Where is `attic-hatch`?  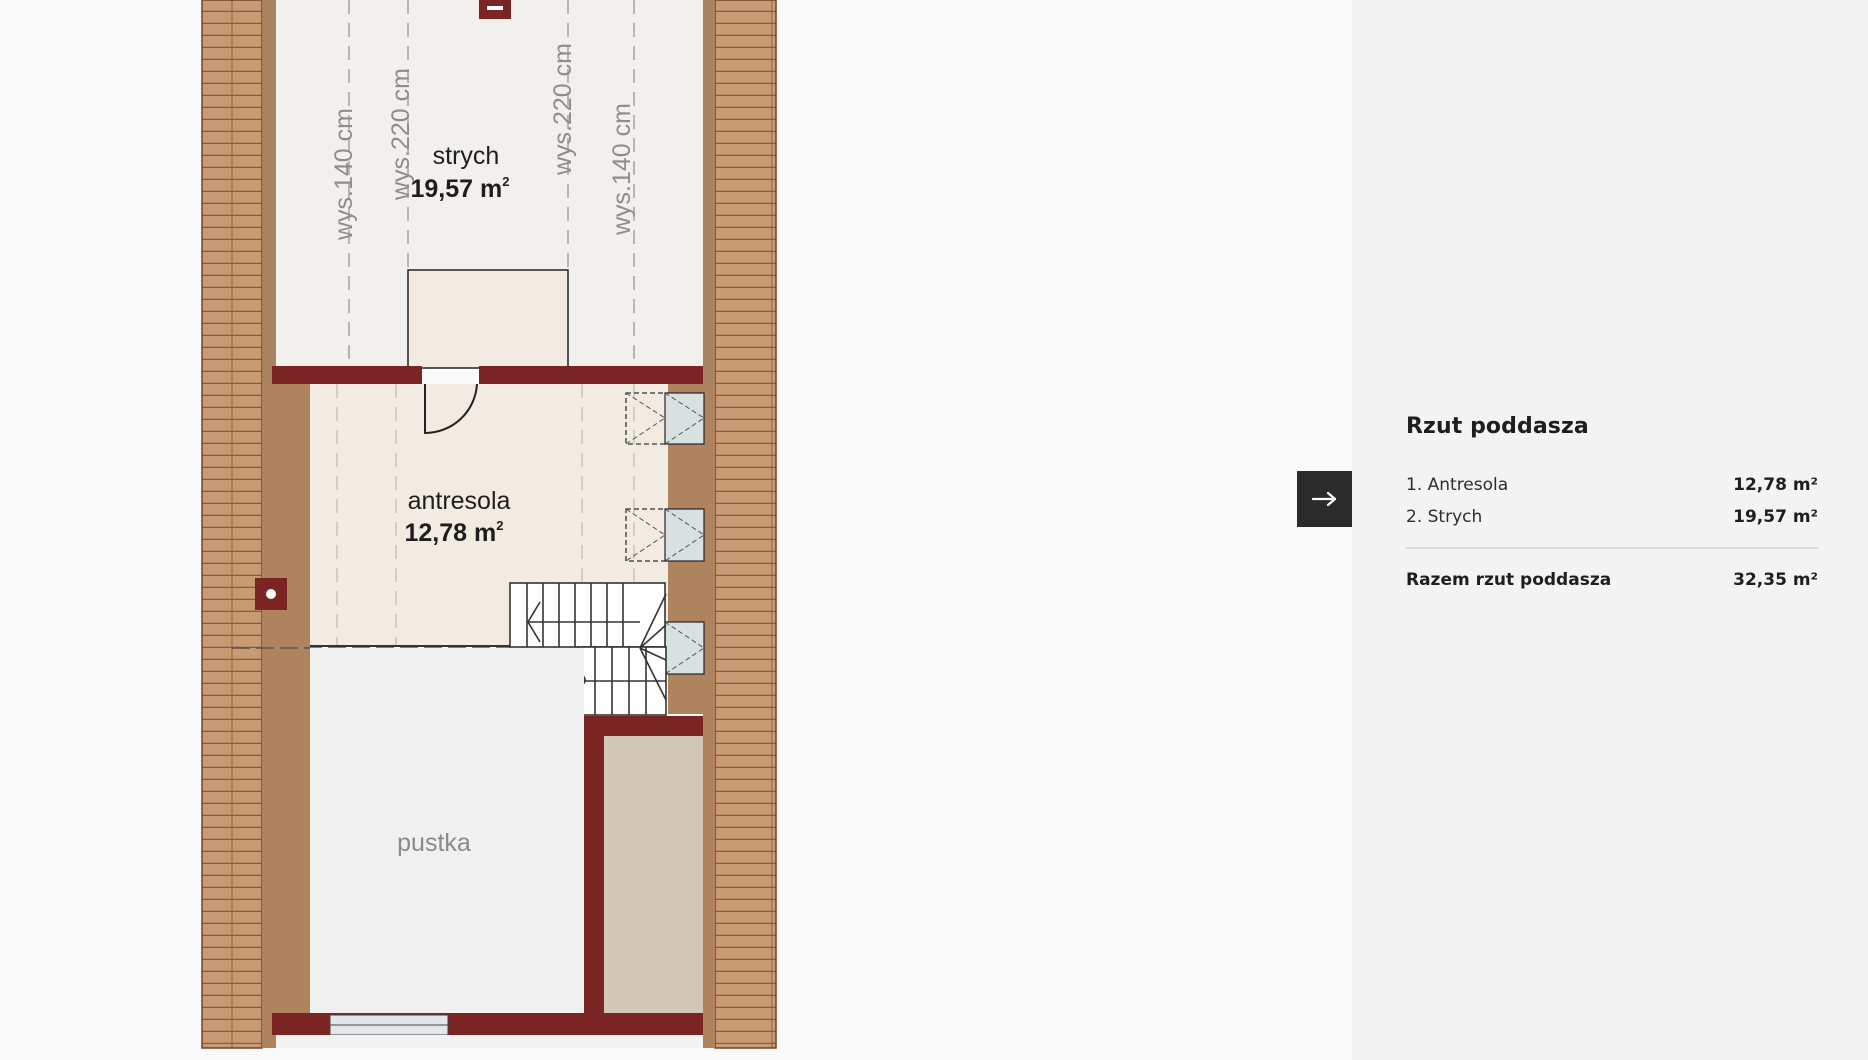 attic-hatch is located at coordinates (488, 319).